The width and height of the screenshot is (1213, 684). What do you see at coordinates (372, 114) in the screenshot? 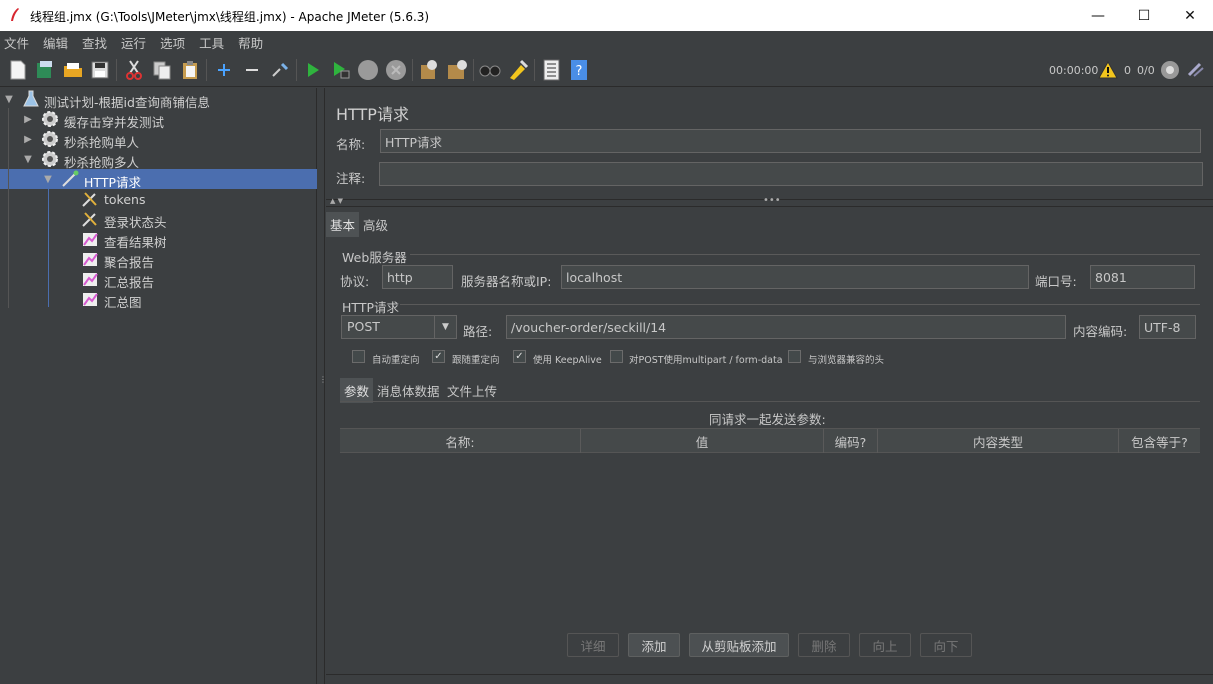
I see `page-title: HTTP请求` at bounding box center [372, 114].